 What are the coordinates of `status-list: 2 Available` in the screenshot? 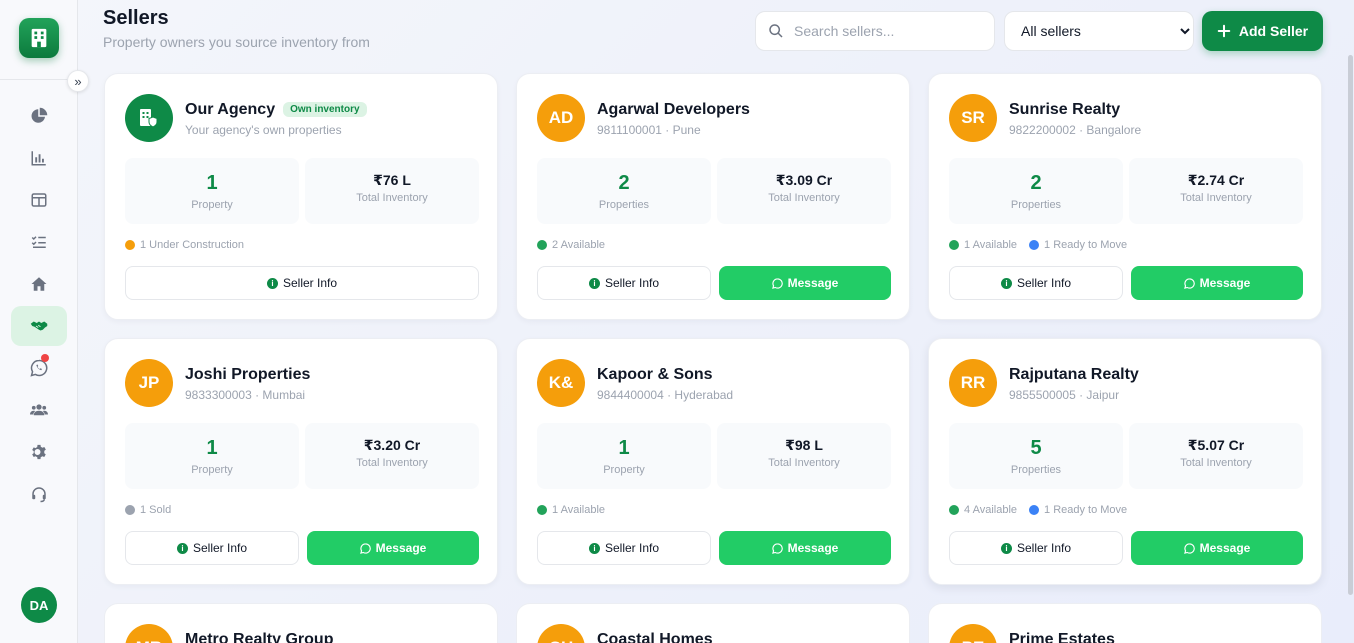 It's located at (571, 245).